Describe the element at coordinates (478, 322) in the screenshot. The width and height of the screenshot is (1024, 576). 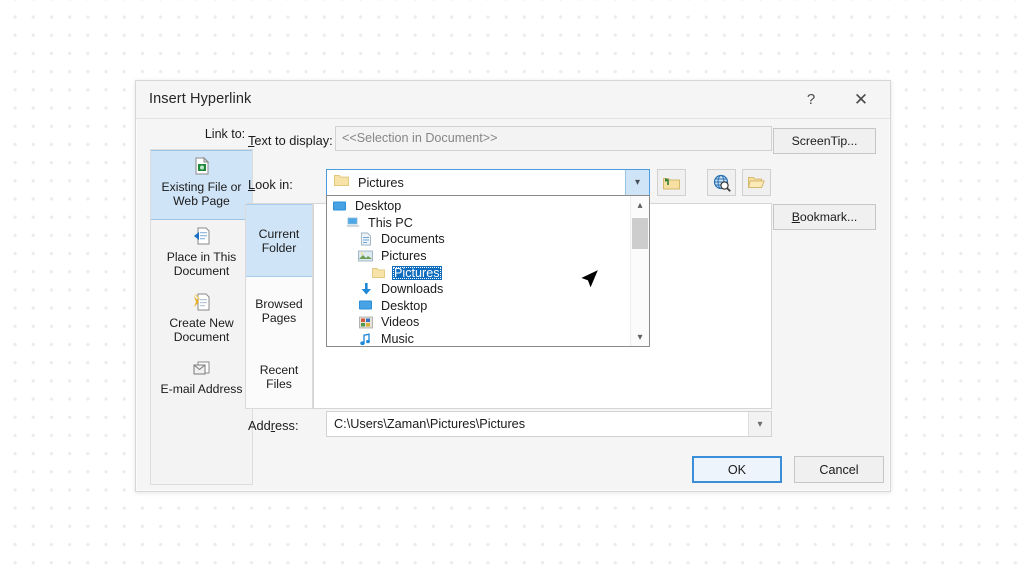
I see `tree-item-videos: Videos` at that location.